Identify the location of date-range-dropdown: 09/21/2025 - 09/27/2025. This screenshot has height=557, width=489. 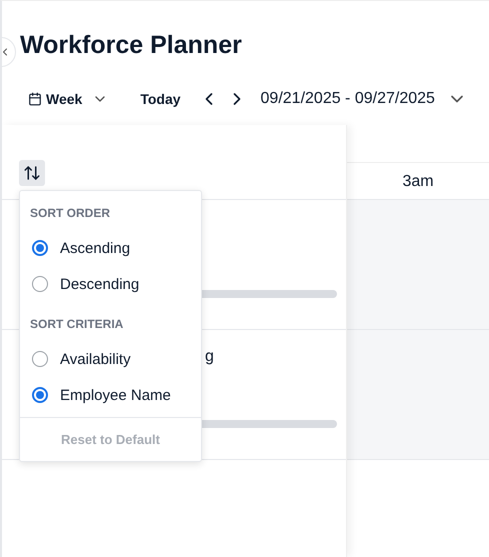
(363, 99).